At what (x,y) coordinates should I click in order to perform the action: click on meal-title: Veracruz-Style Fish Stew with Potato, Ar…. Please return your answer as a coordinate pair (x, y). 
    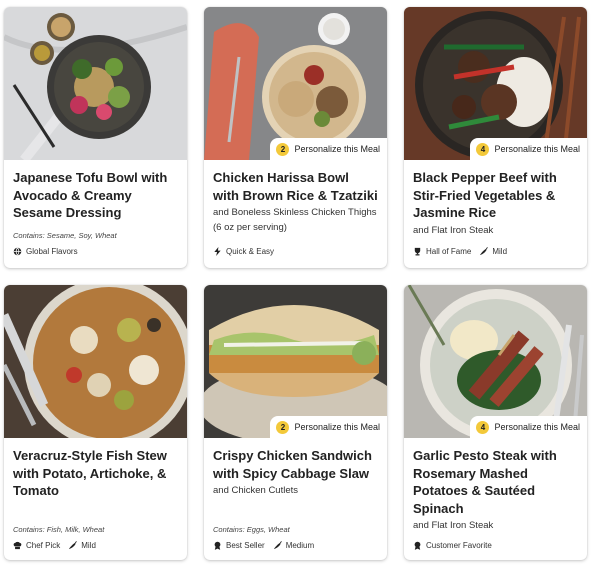
    Looking at the image, I should click on (95, 473).